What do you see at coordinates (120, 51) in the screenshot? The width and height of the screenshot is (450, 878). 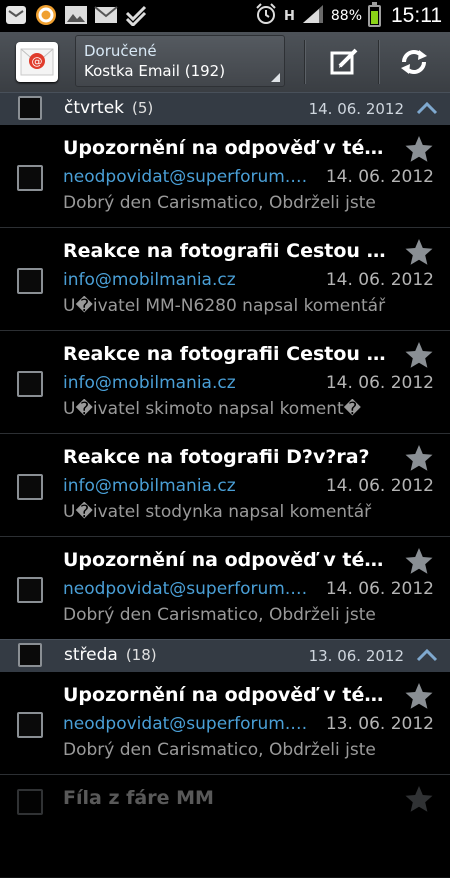 I see `folder-name: Doručené` at bounding box center [120, 51].